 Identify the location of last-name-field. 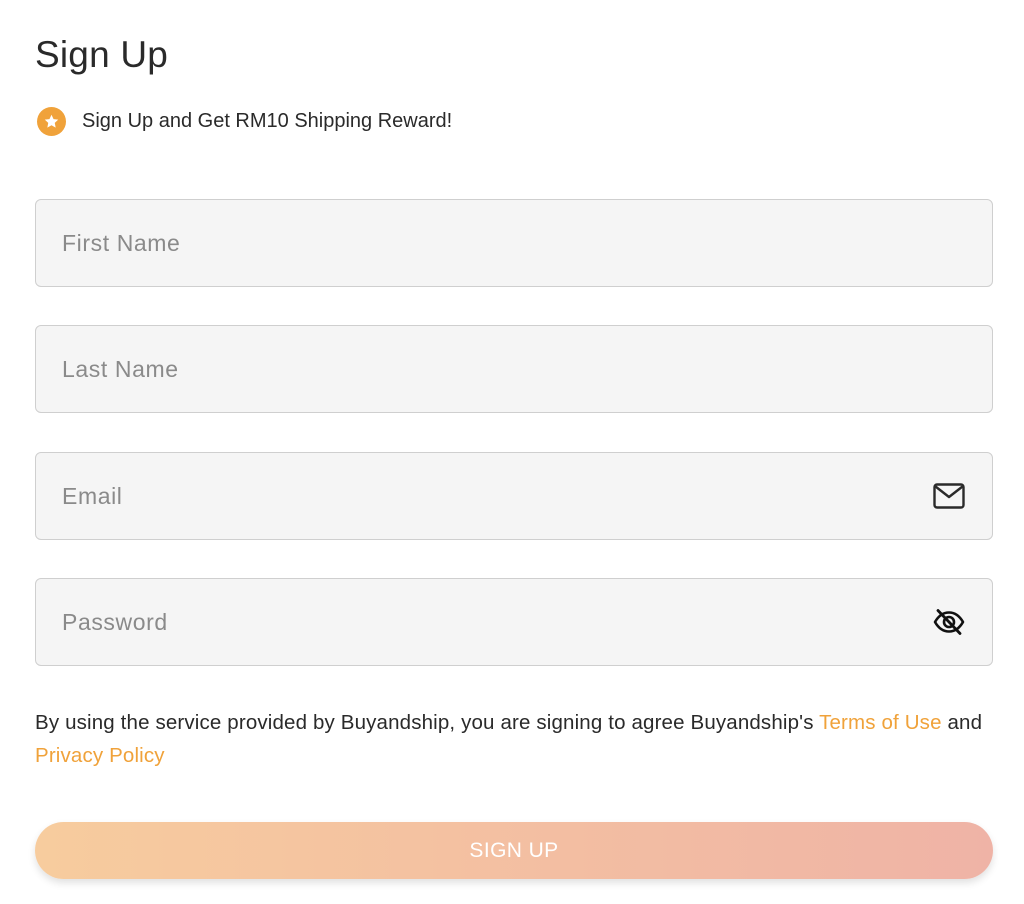
(514, 369).